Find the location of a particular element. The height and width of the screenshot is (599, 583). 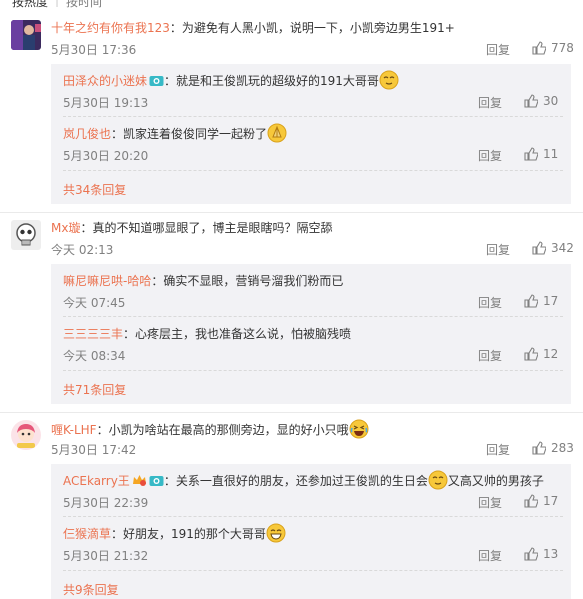

like-count: 12 is located at coordinates (551, 354).